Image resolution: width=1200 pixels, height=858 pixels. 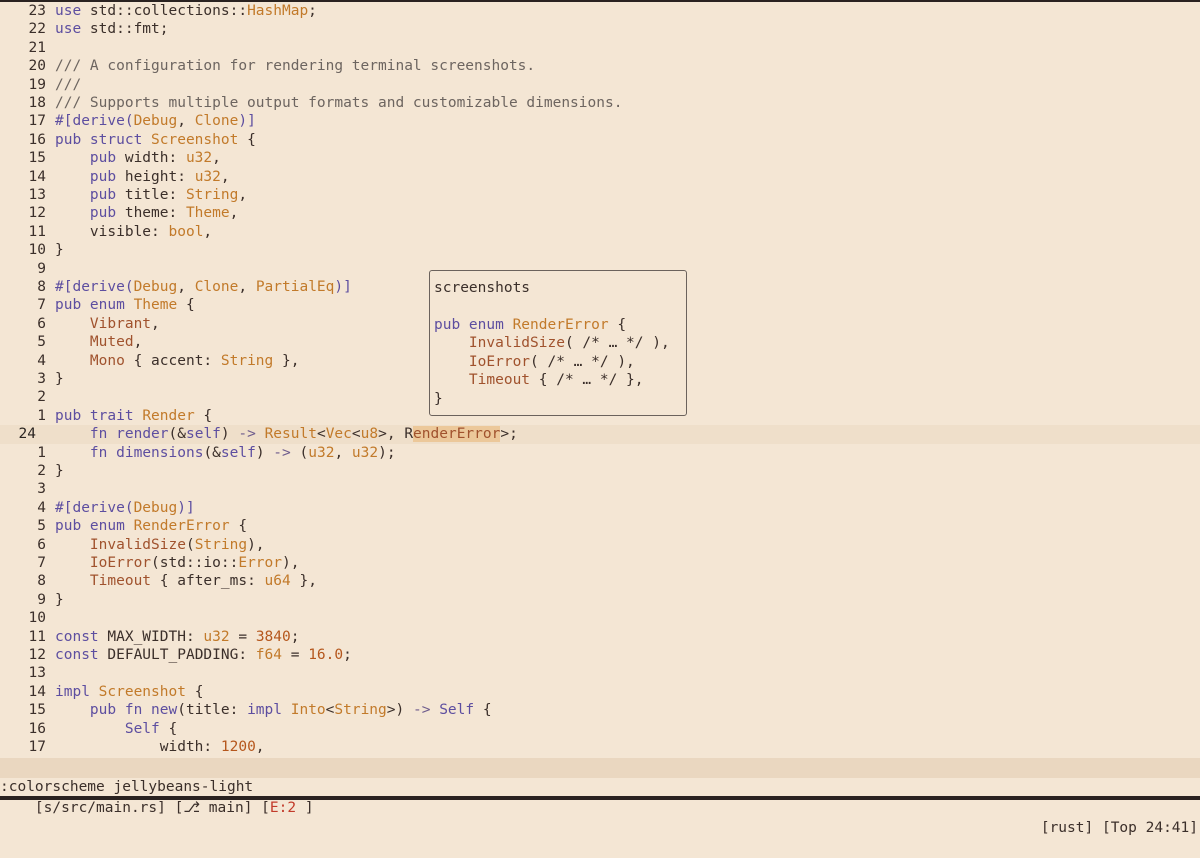 I want to click on code-token: Error, so click(x=260, y=563).